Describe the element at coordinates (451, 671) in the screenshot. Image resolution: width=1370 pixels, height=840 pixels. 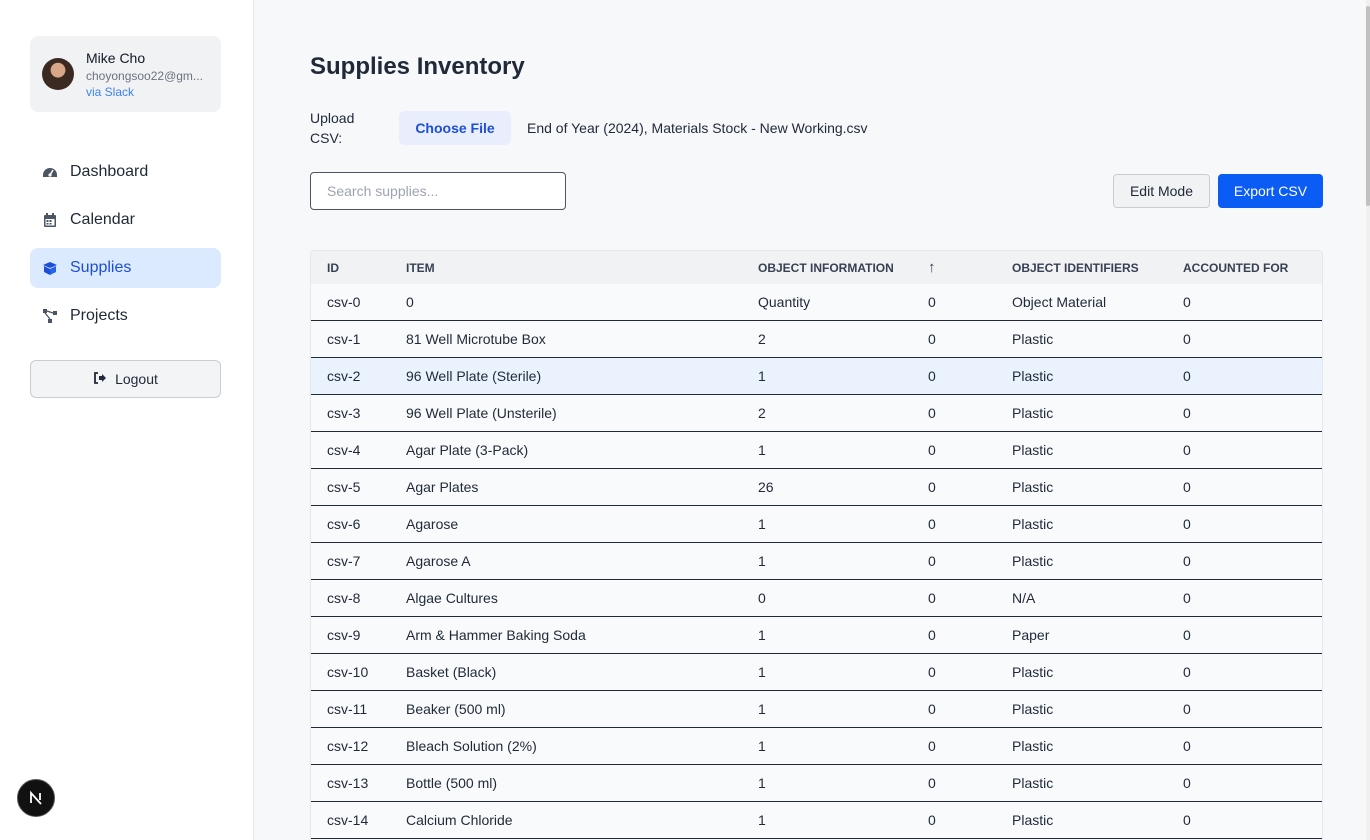
I see `cell-item: Basket (Black)` at that location.